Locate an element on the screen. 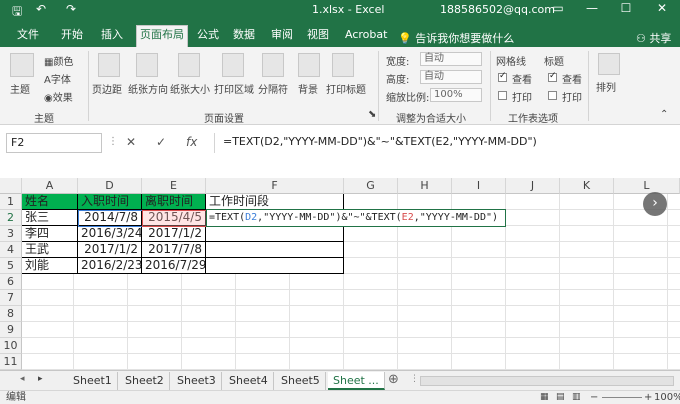 The height and width of the screenshot is (404, 680). row-header-9: 9 is located at coordinates (11, 330).